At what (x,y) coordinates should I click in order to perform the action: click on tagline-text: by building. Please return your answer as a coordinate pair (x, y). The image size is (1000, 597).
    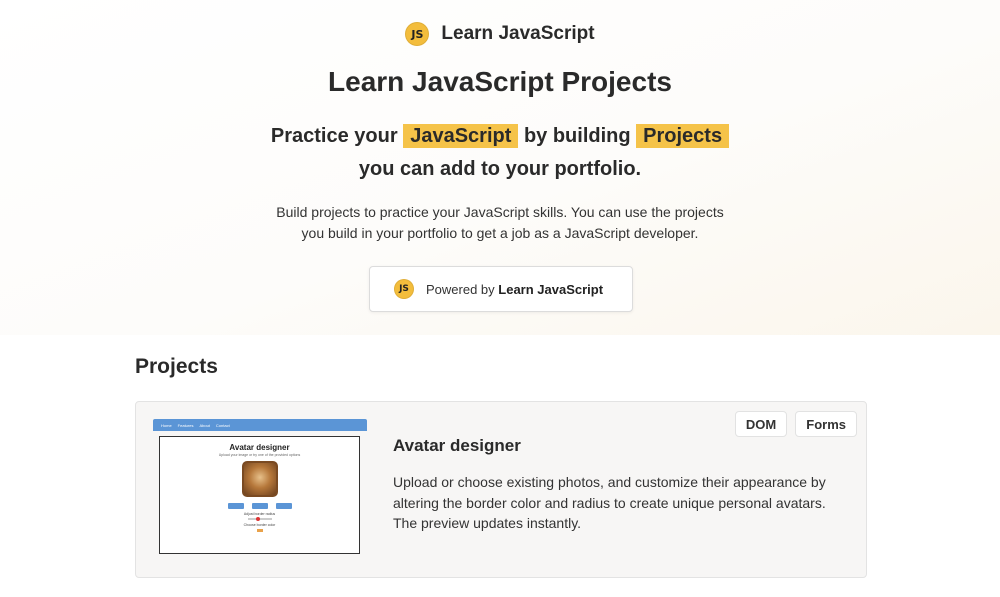
    Looking at the image, I should click on (577, 136).